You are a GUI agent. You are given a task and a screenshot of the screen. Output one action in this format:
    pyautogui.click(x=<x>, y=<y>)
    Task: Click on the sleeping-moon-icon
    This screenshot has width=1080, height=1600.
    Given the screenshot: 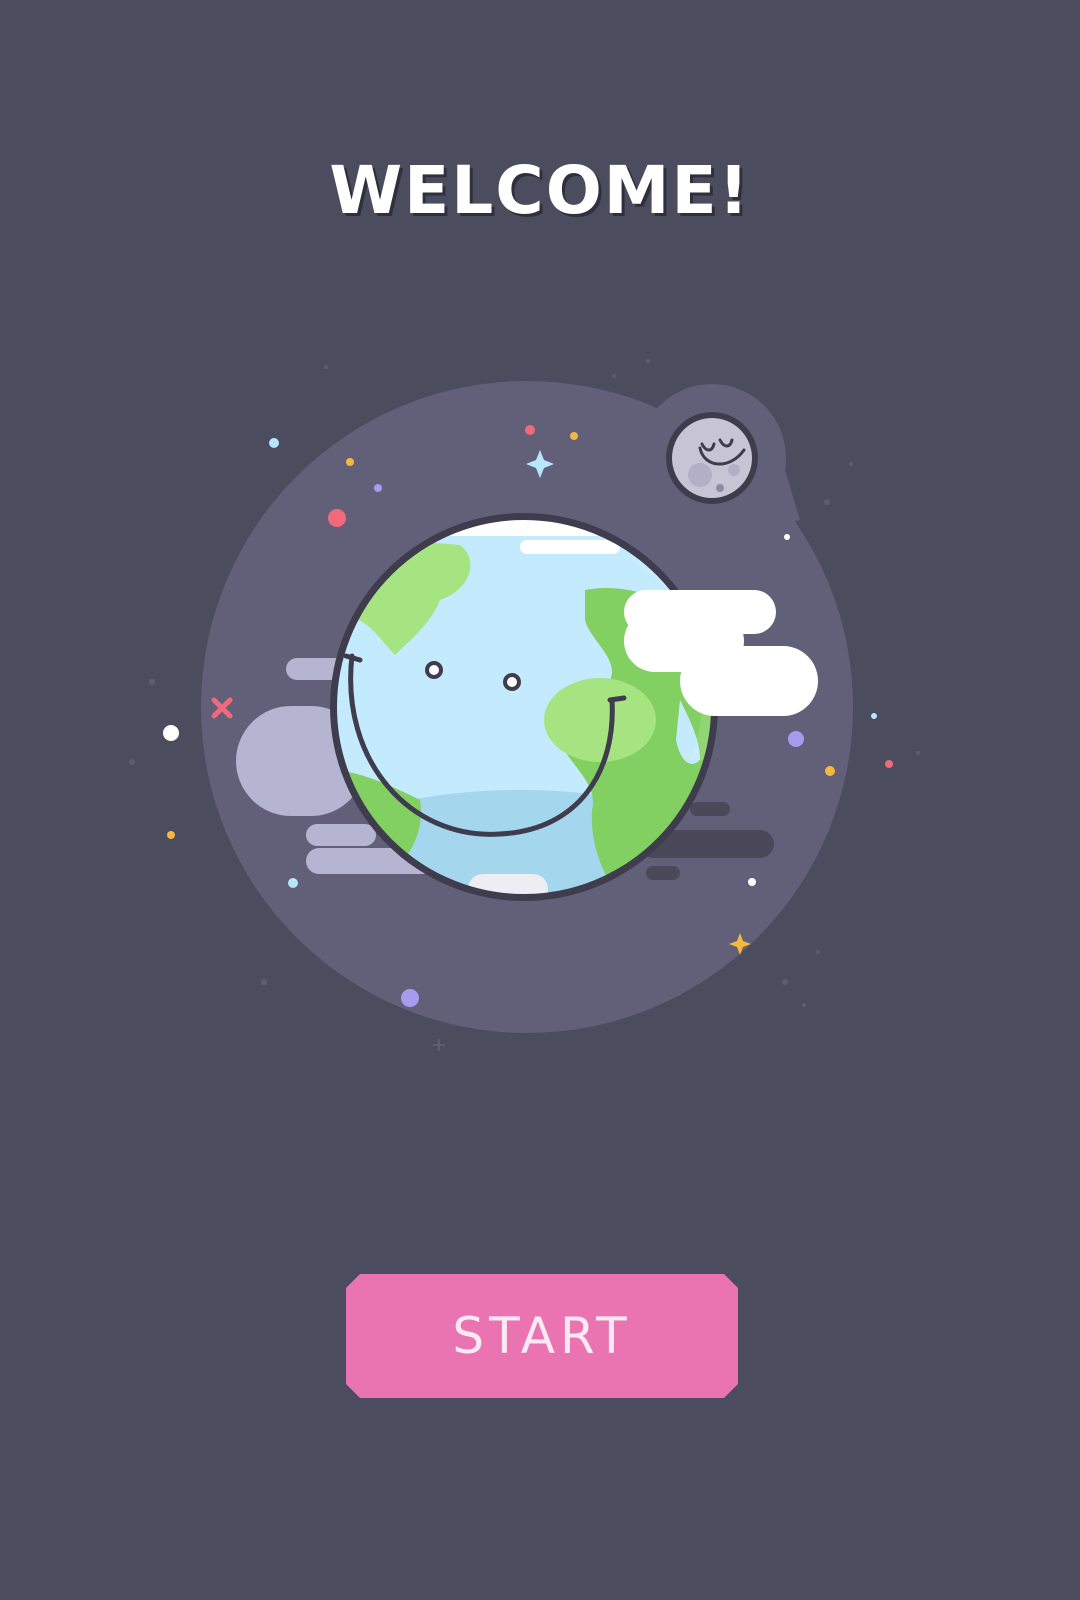 What is the action you would take?
    pyautogui.click(x=712, y=458)
    